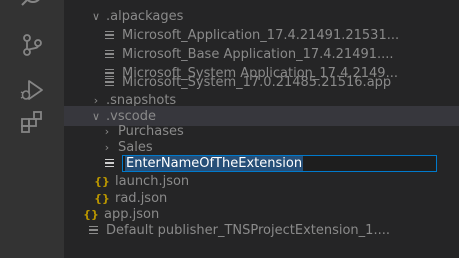  Describe the element at coordinates (96, 16) in the screenshot. I see `chevron-down-icon: ∨` at that location.